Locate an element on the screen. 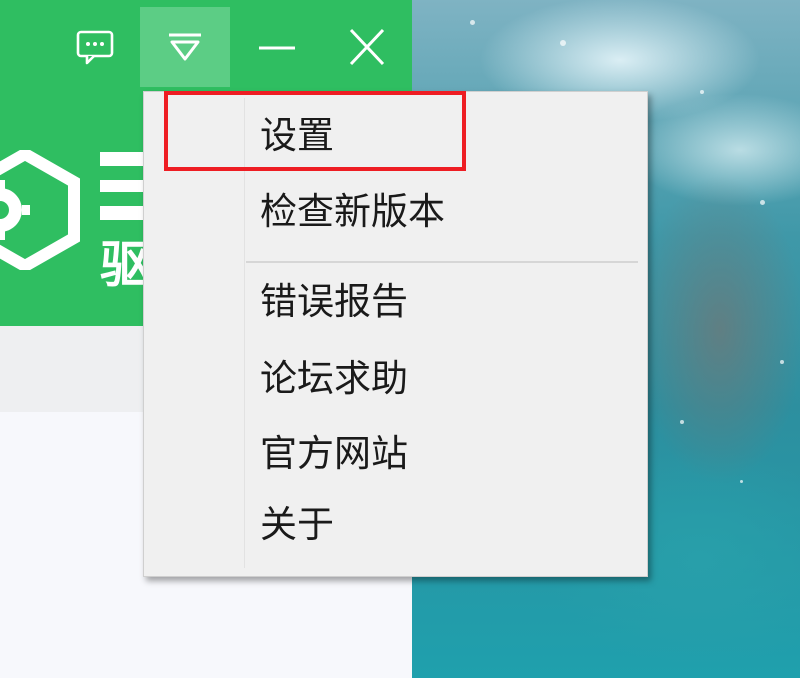 The image size is (800, 678). menu-item-error-report: 错误报告 is located at coordinates (395, 302).